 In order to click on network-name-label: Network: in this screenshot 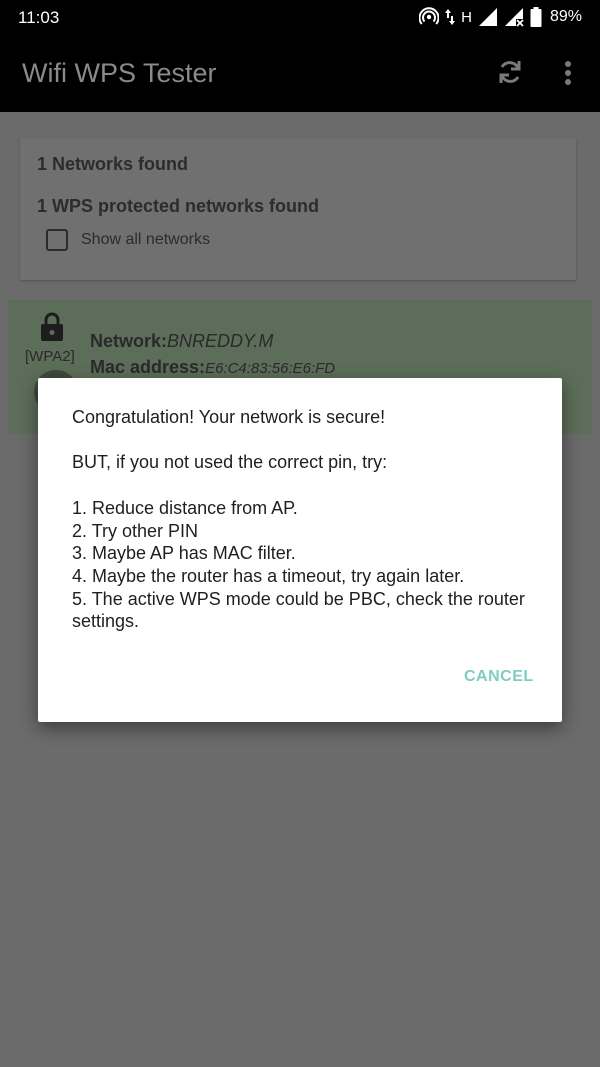, I will do `click(129, 341)`.